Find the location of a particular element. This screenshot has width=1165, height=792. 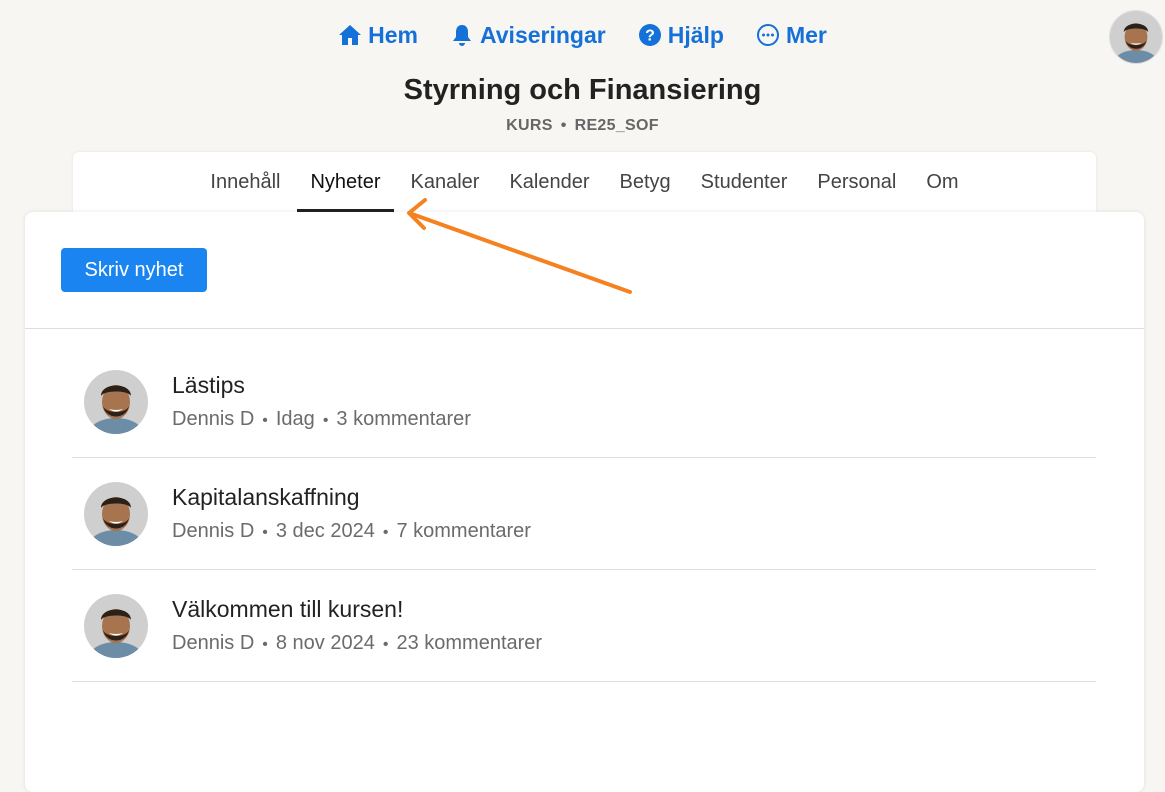

tab-kanaler: Kanaler is located at coordinates (445, 182).